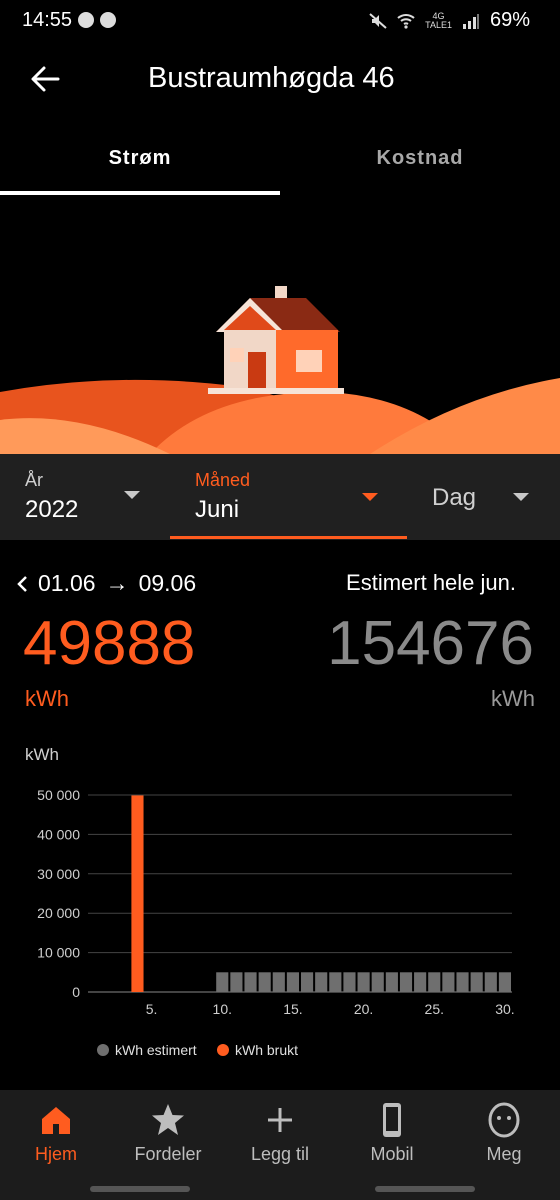 The height and width of the screenshot is (1200, 560). I want to click on estimated-label: Estimert hele jun., so click(431, 582).